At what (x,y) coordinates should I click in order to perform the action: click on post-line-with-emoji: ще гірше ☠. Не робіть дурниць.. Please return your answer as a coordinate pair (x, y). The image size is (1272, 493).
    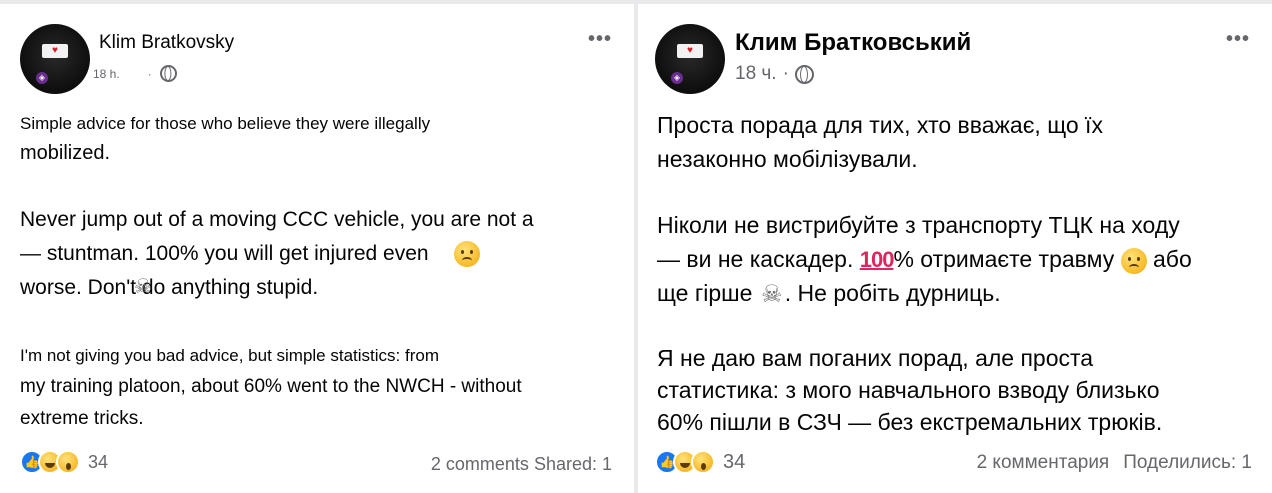
    Looking at the image, I should click on (924, 293).